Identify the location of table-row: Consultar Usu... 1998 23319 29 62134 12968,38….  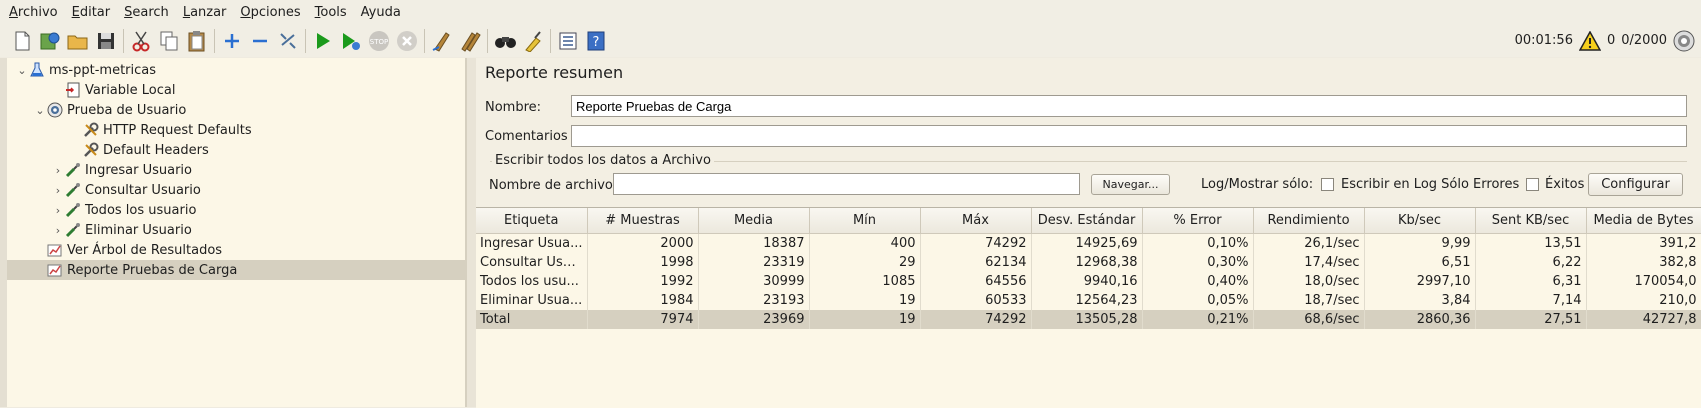
(1088, 262).